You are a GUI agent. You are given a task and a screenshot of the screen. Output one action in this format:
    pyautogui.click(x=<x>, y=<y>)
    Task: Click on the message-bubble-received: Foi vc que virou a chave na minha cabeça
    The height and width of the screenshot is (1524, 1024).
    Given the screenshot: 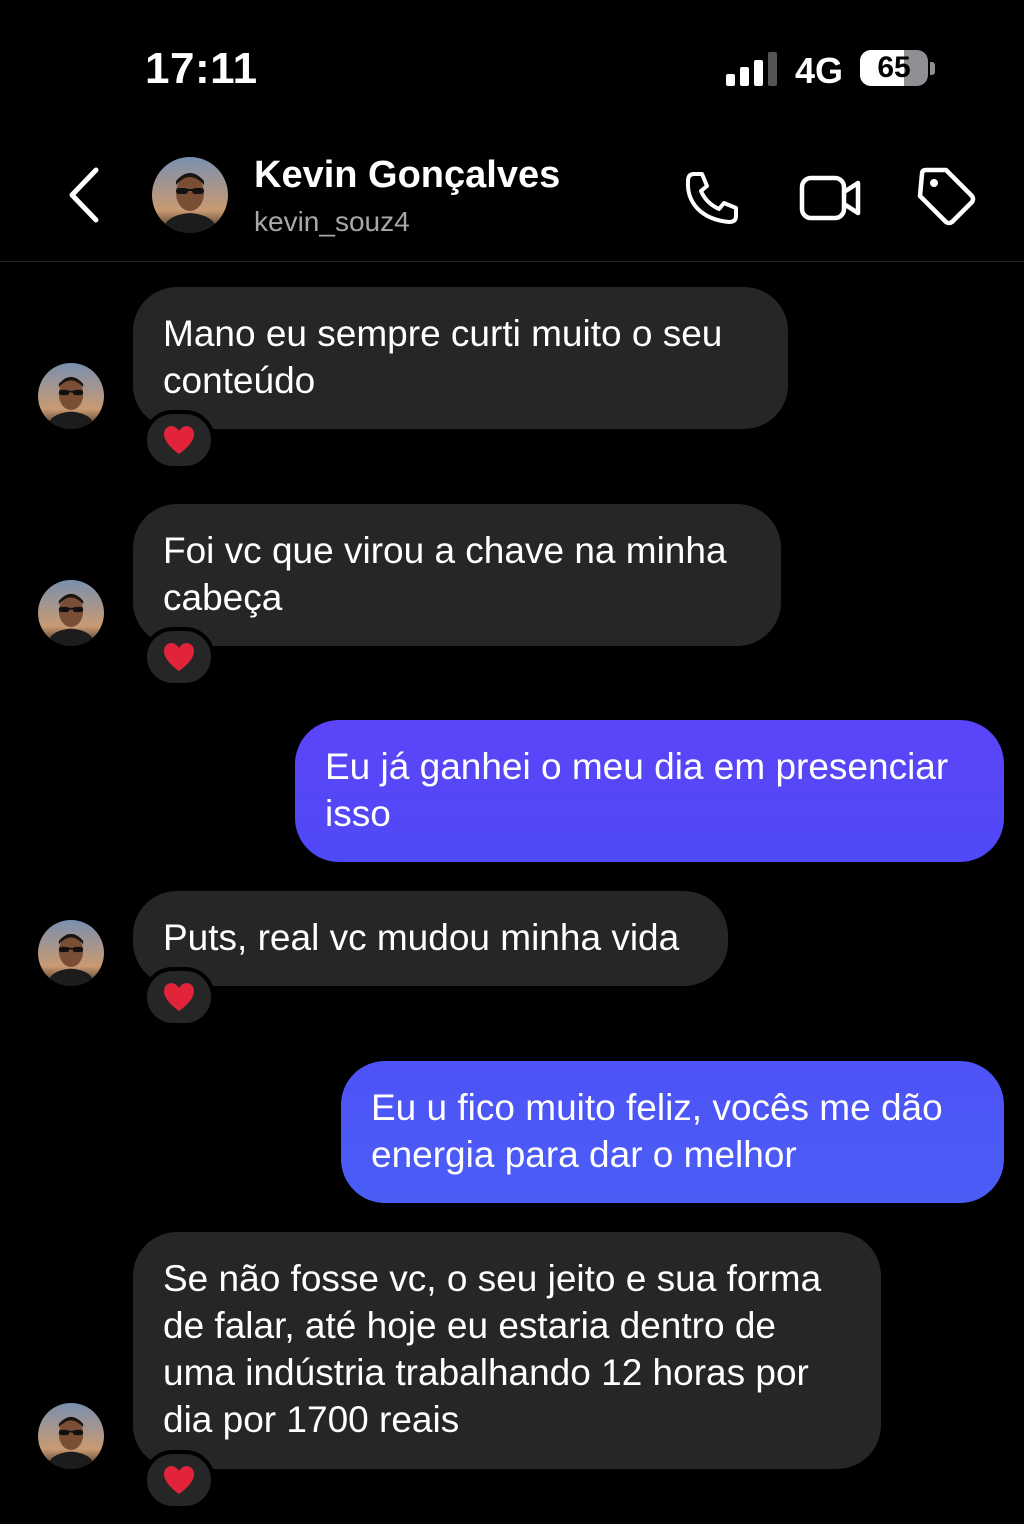 What is the action you would take?
    pyautogui.click(x=457, y=575)
    